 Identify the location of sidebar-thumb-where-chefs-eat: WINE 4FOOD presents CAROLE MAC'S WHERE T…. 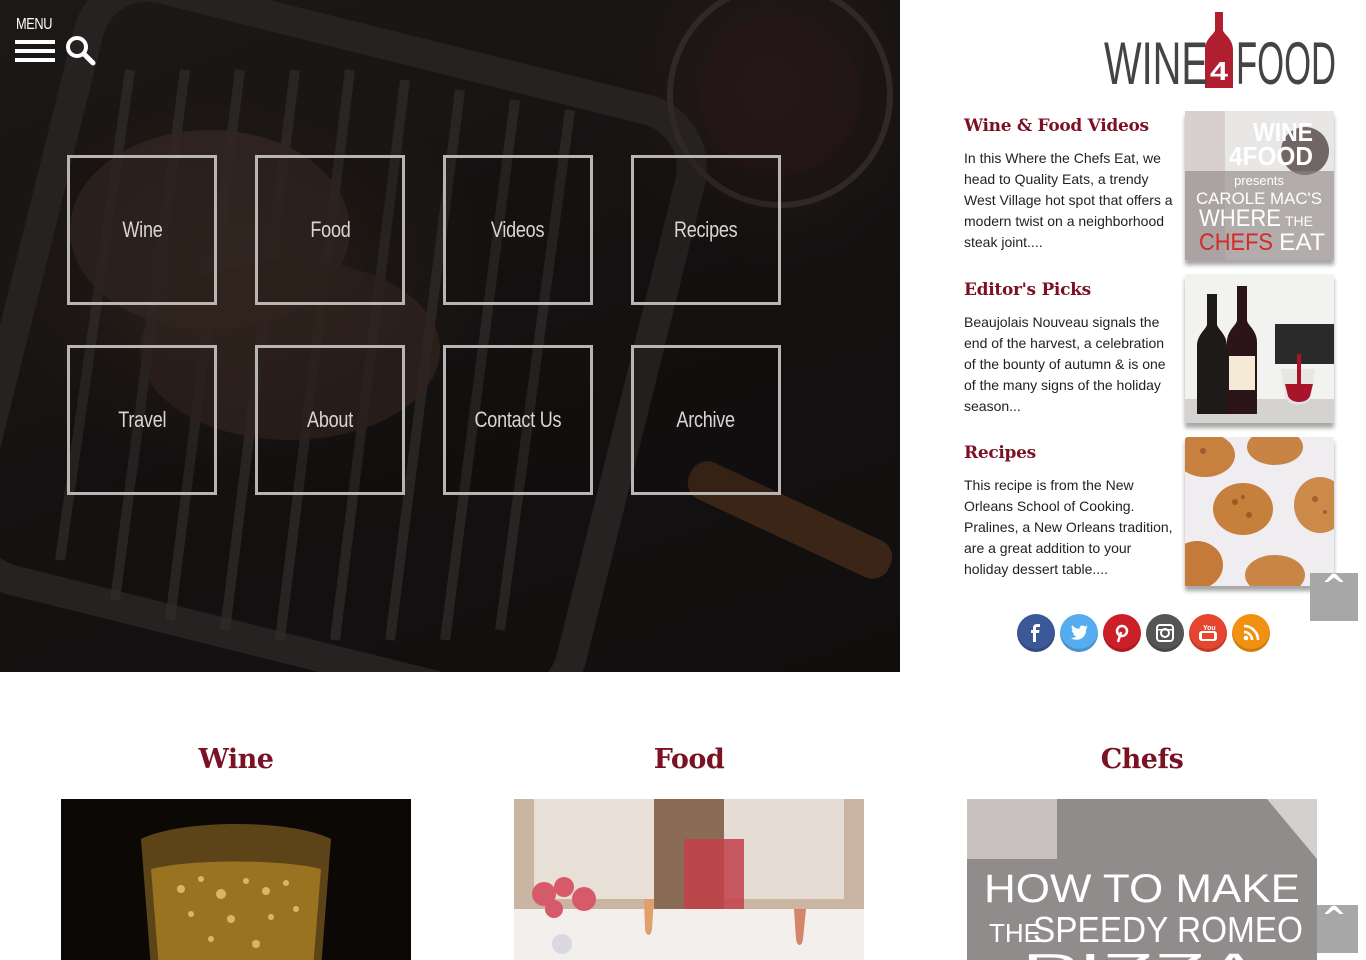
(1259, 185).